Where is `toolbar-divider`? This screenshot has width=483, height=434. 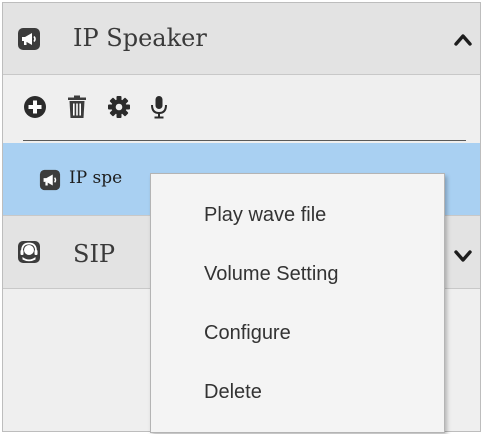
toolbar-divider is located at coordinates (244, 140).